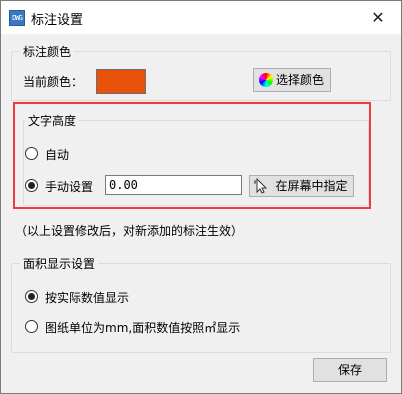 This screenshot has width=402, height=394. What do you see at coordinates (143, 328) in the screenshot?
I see `square-meter-label: 图纸单位为mm,面积数值按照㎡显示` at bounding box center [143, 328].